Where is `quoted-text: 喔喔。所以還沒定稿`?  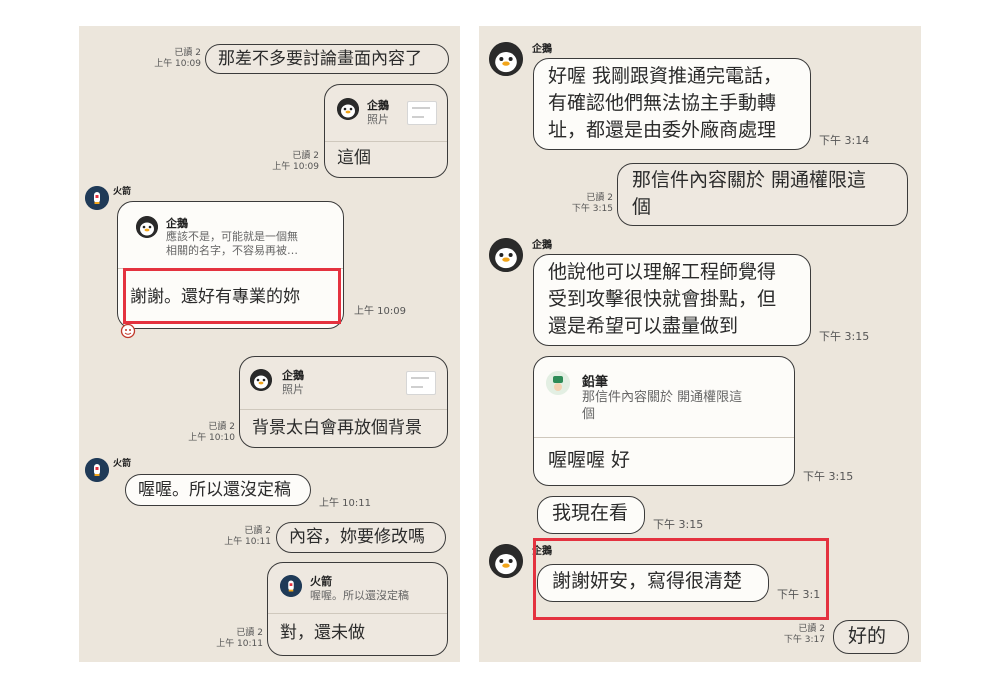 quoted-text: 喔喔。所以還沒定稿 is located at coordinates (359, 595).